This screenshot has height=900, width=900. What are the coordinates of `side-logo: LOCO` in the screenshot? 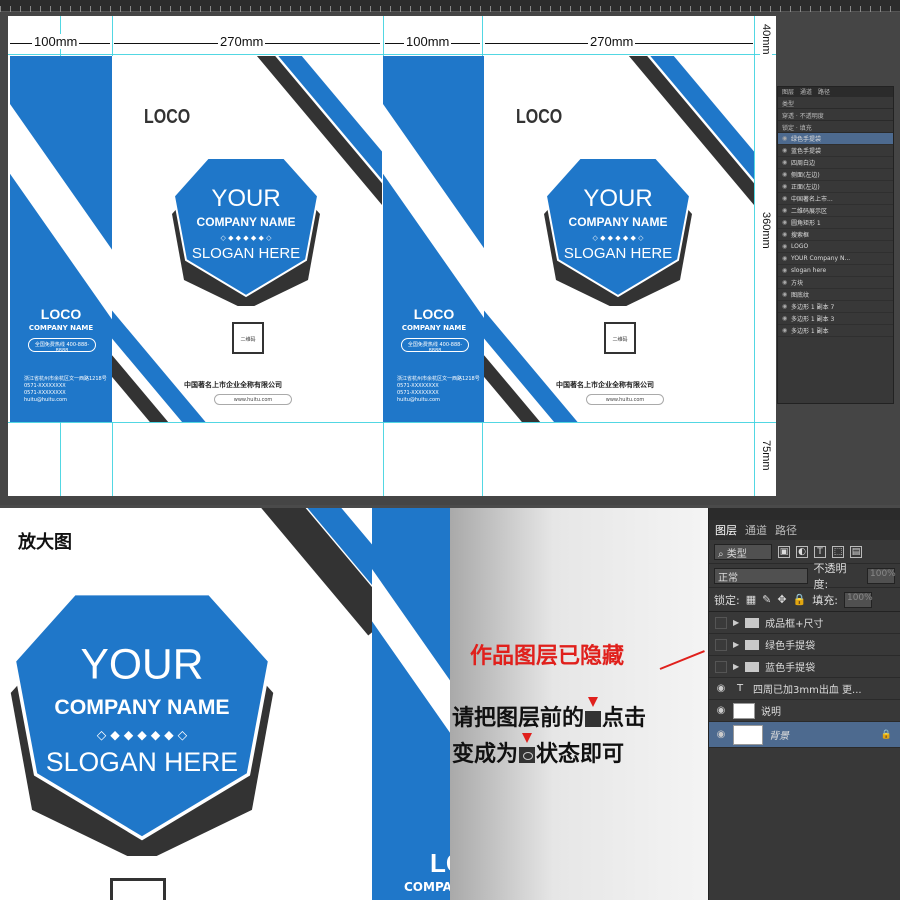 It's located at (434, 314).